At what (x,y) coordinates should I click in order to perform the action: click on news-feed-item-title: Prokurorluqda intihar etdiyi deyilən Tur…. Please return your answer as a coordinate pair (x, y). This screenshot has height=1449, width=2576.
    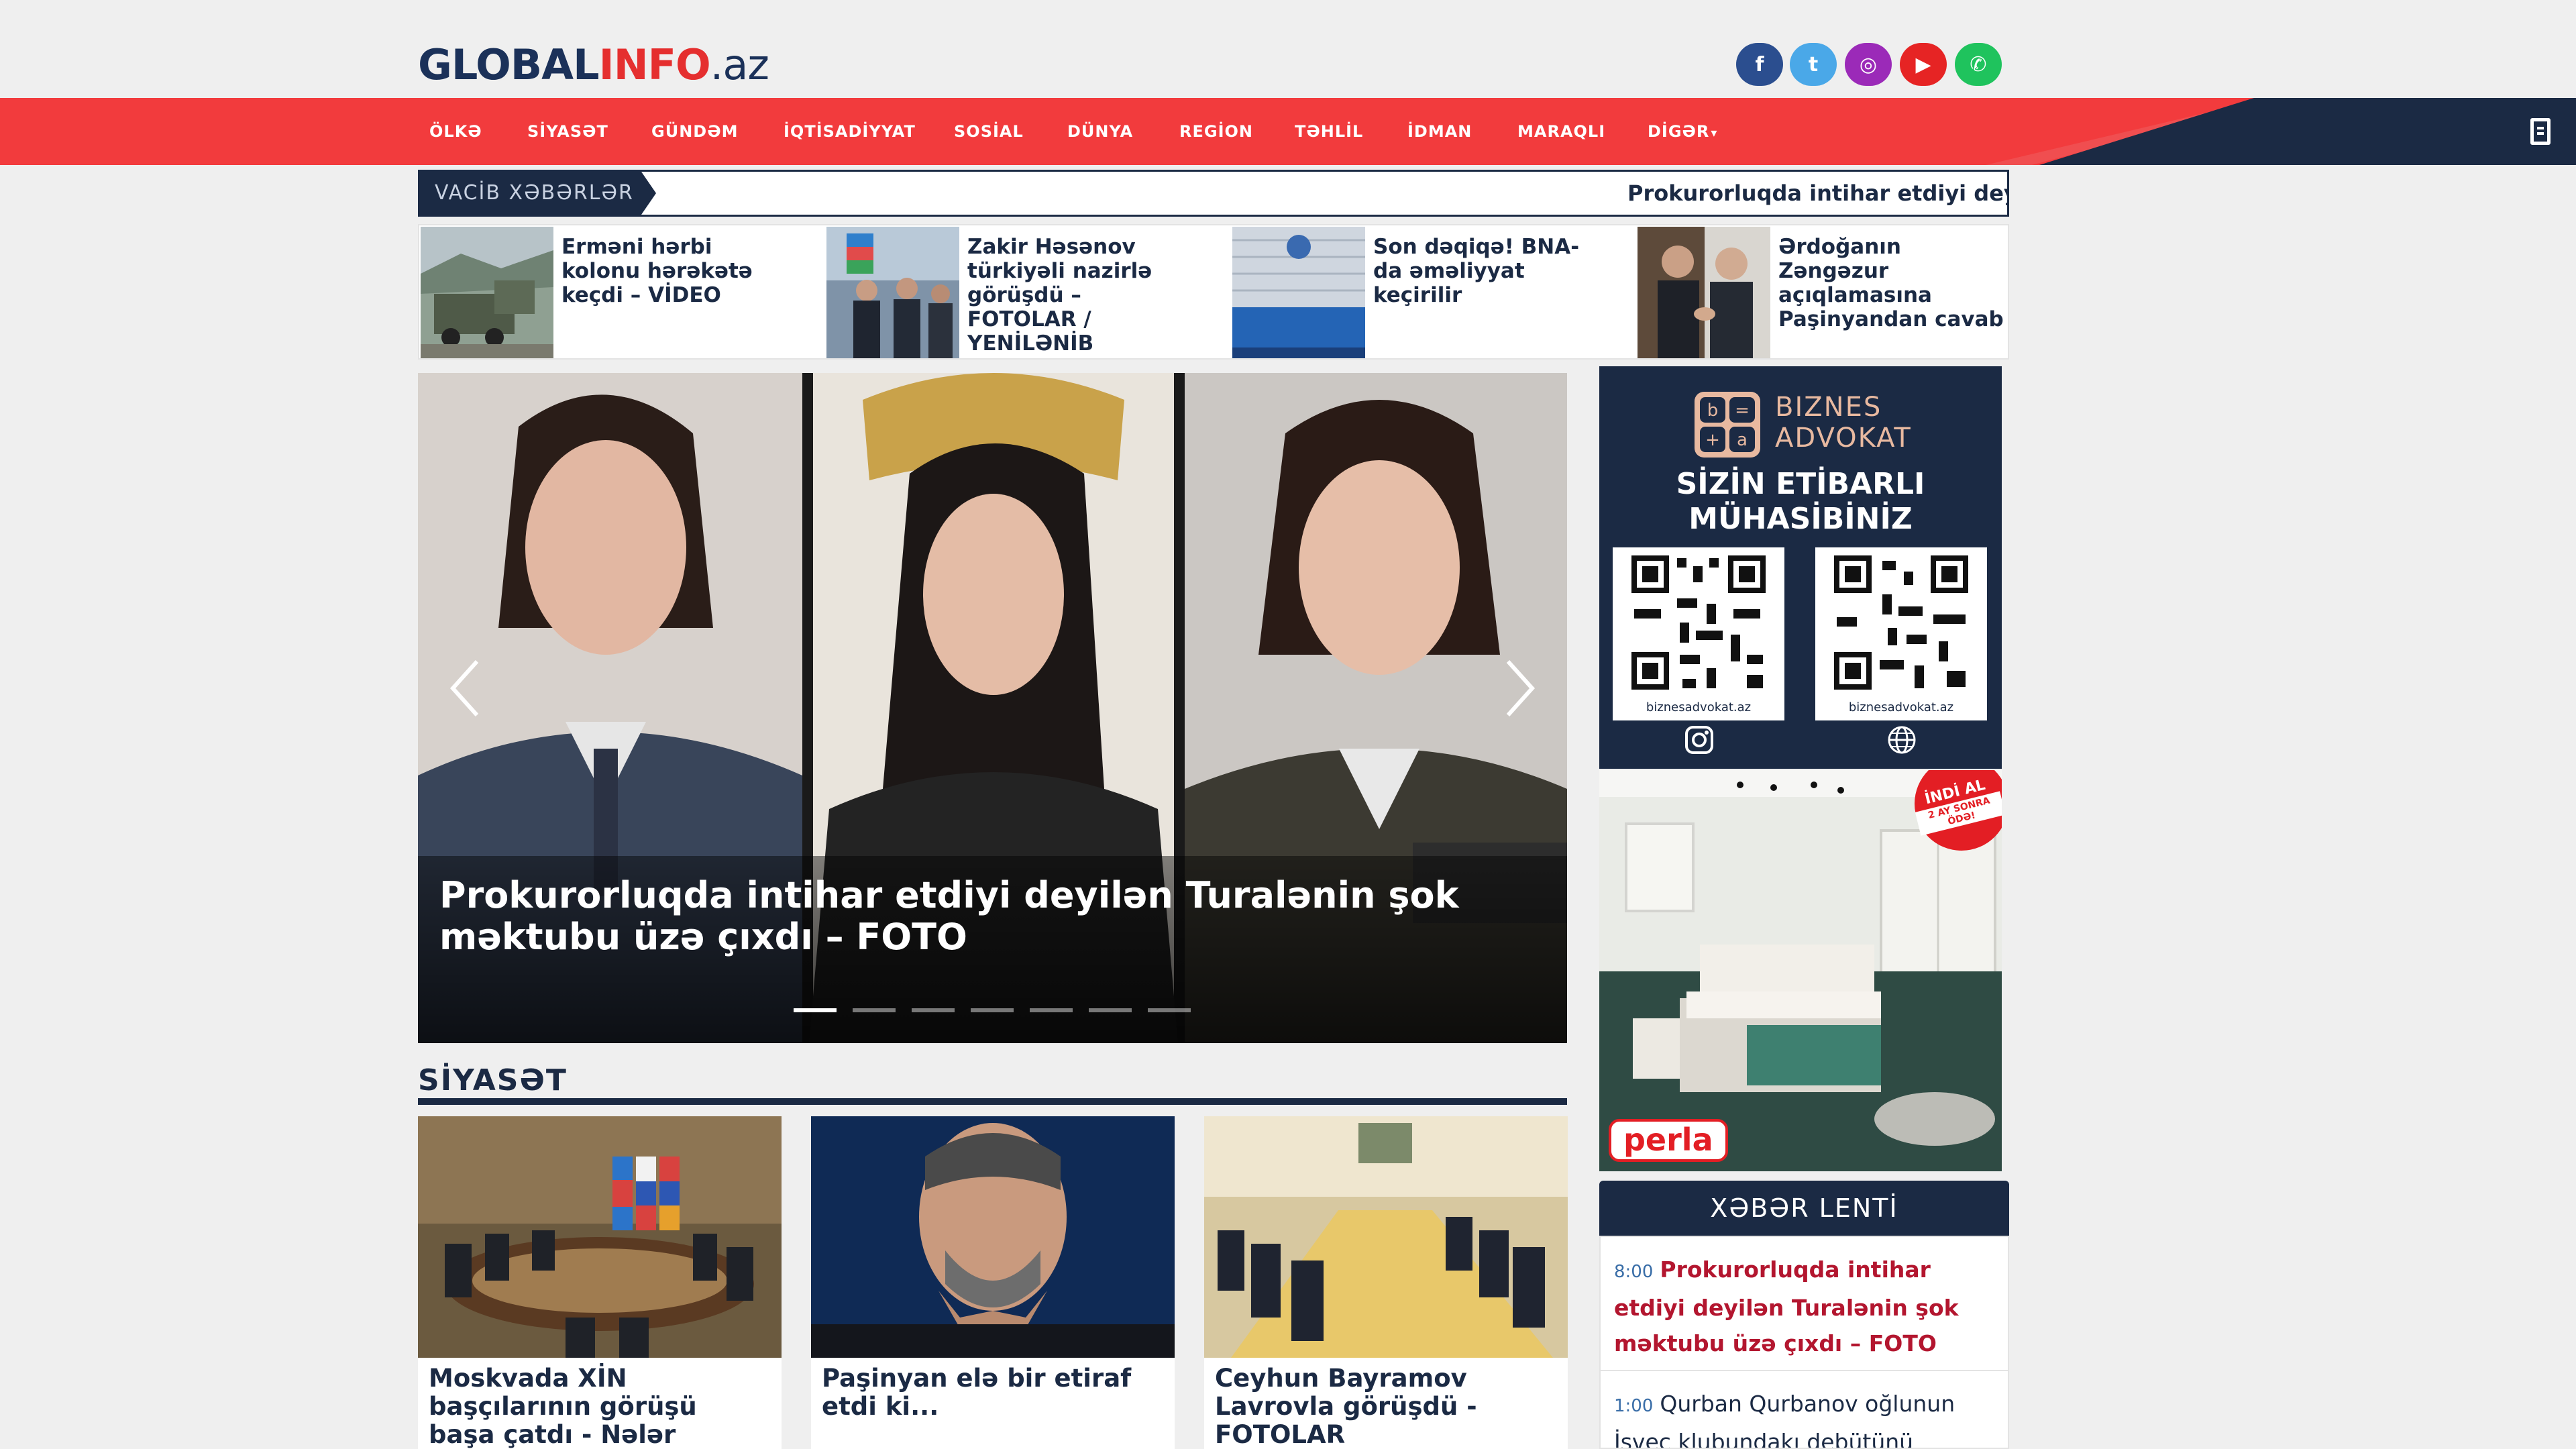
    Looking at the image, I should click on (1786, 1306).